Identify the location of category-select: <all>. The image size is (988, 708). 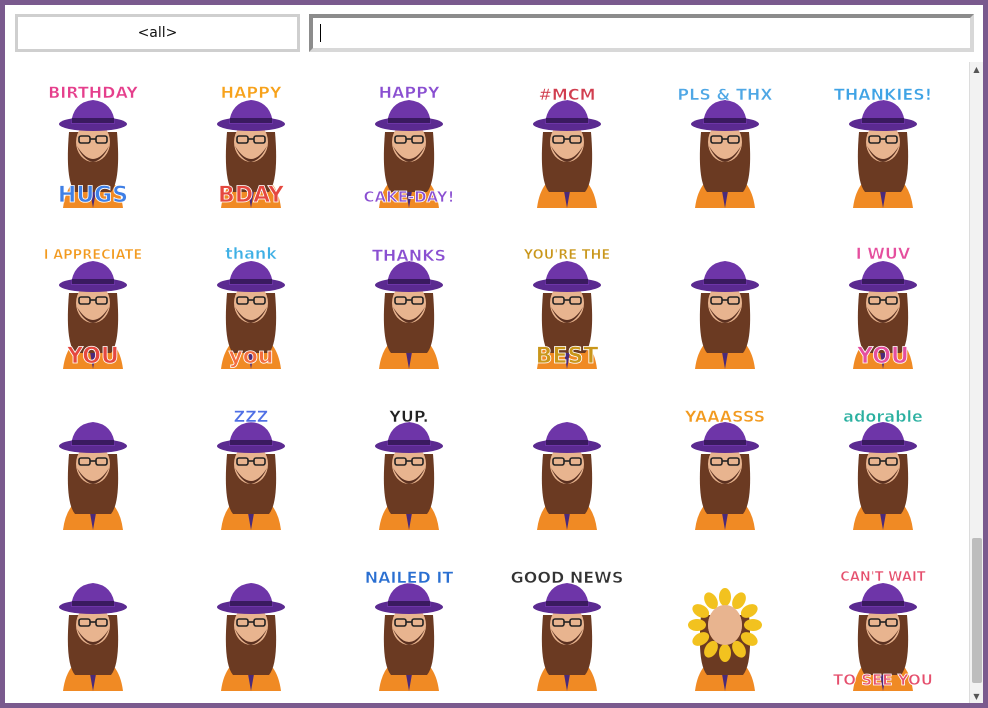
(157, 33).